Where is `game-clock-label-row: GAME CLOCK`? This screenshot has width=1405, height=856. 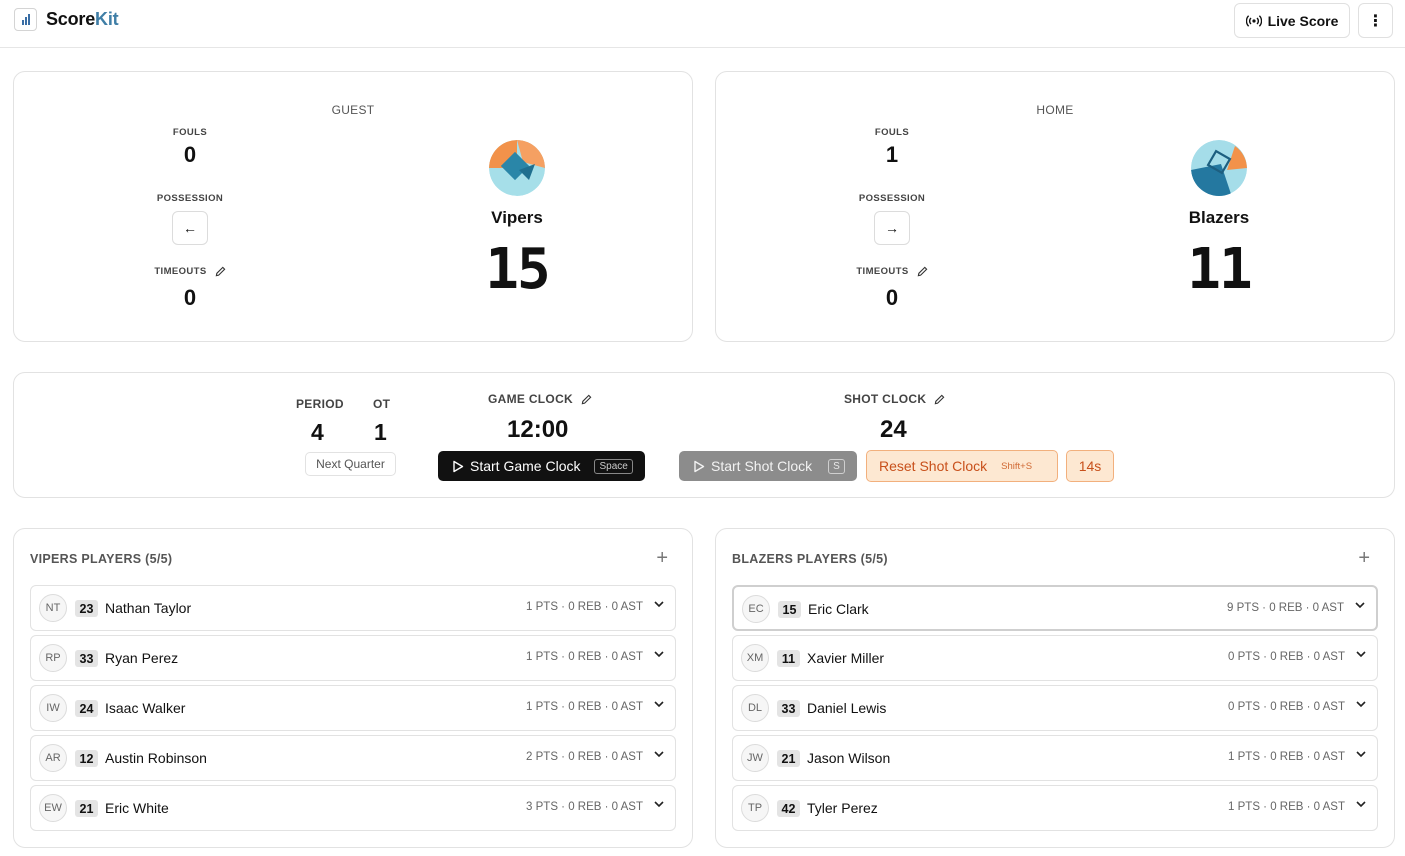 game-clock-label-row: GAME CLOCK is located at coordinates (540, 399).